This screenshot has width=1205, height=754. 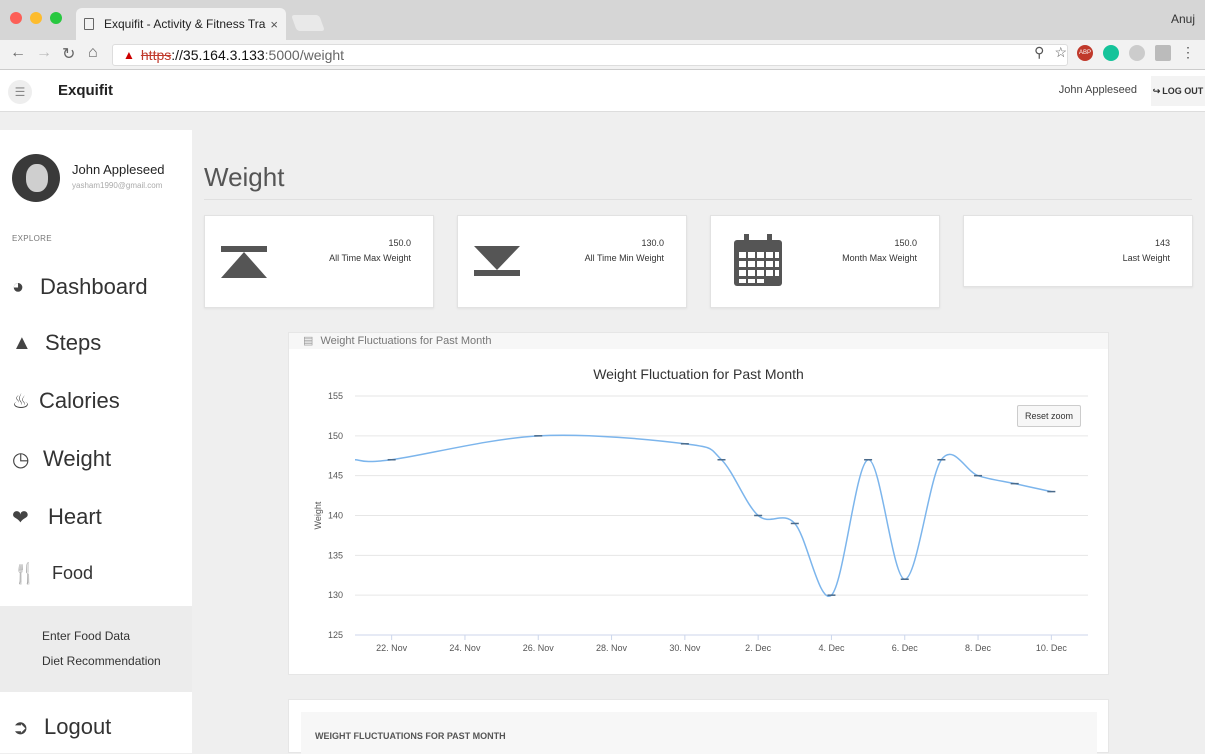 What do you see at coordinates (370, 258) in the screenshot?
I see `stat-label: All Time Max Weight` at bounding box center [370, 258].